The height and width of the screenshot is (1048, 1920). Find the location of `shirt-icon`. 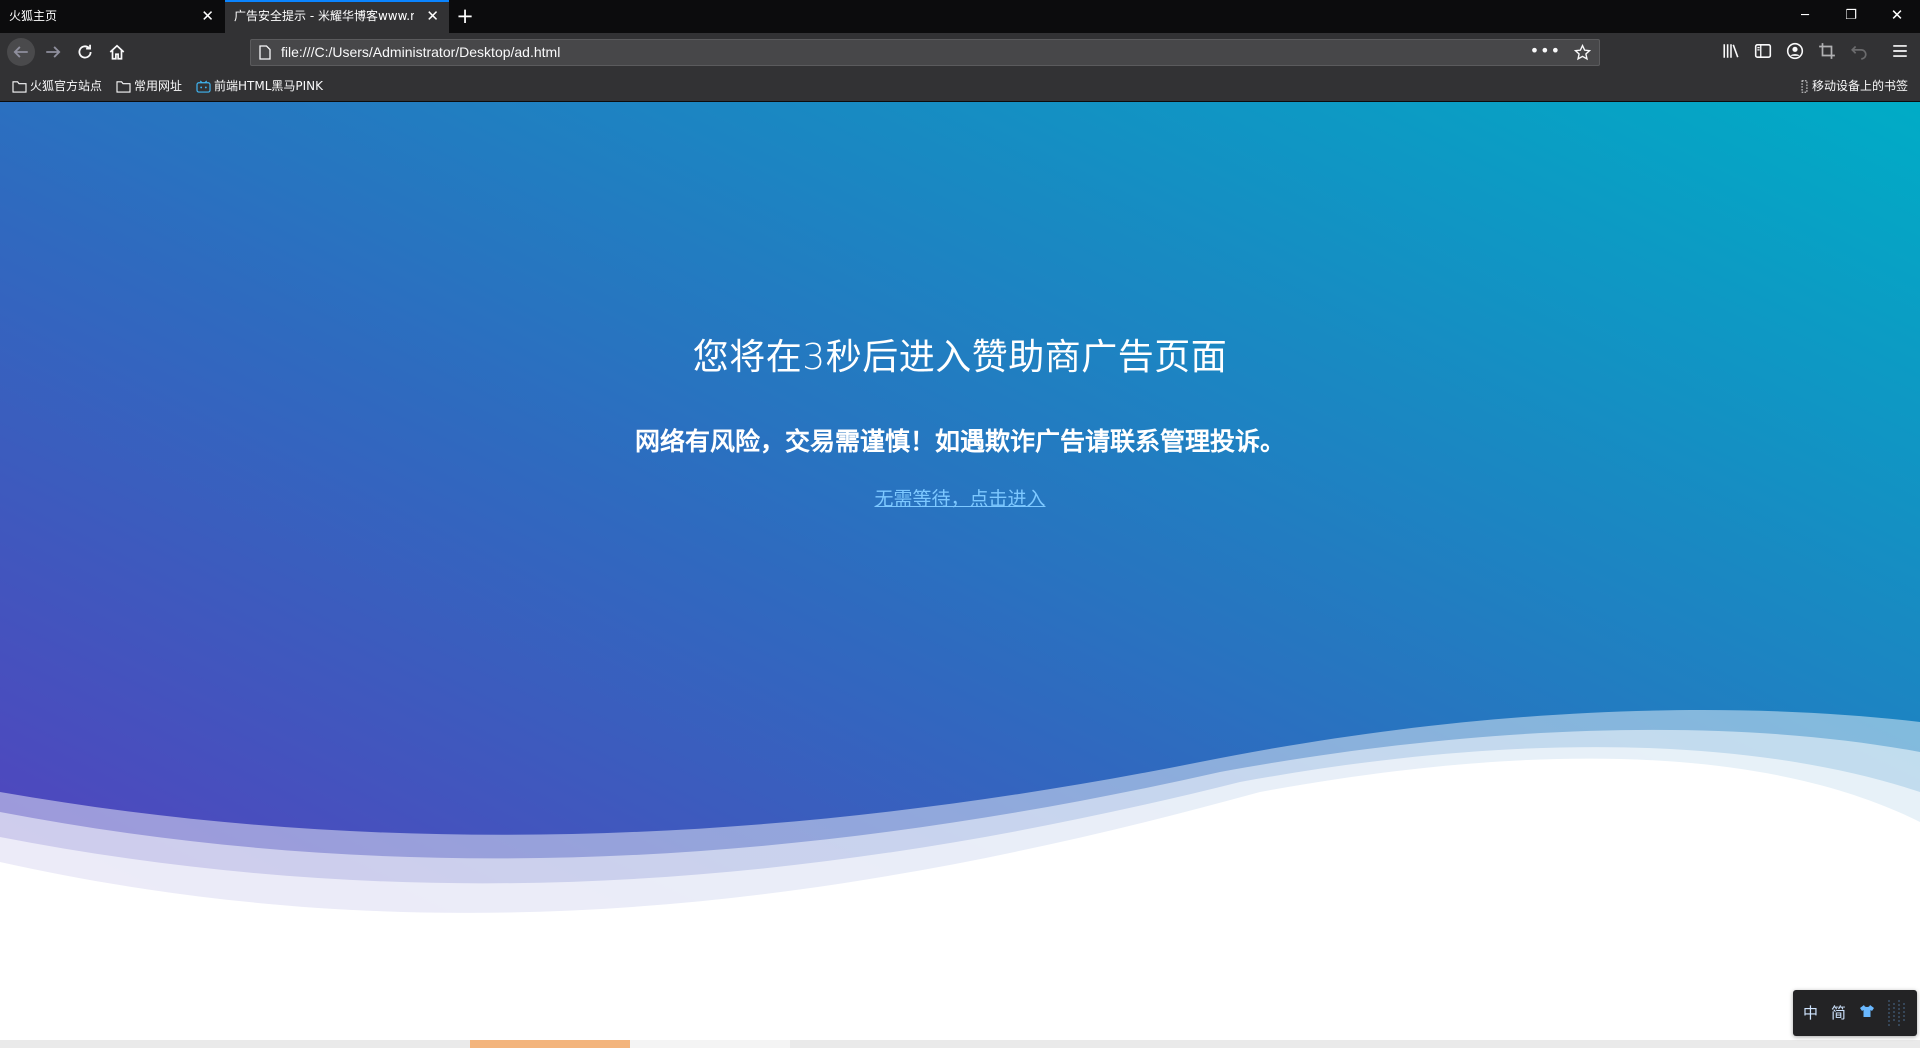

shirt-icon is located at coordinates (1867, 1013).